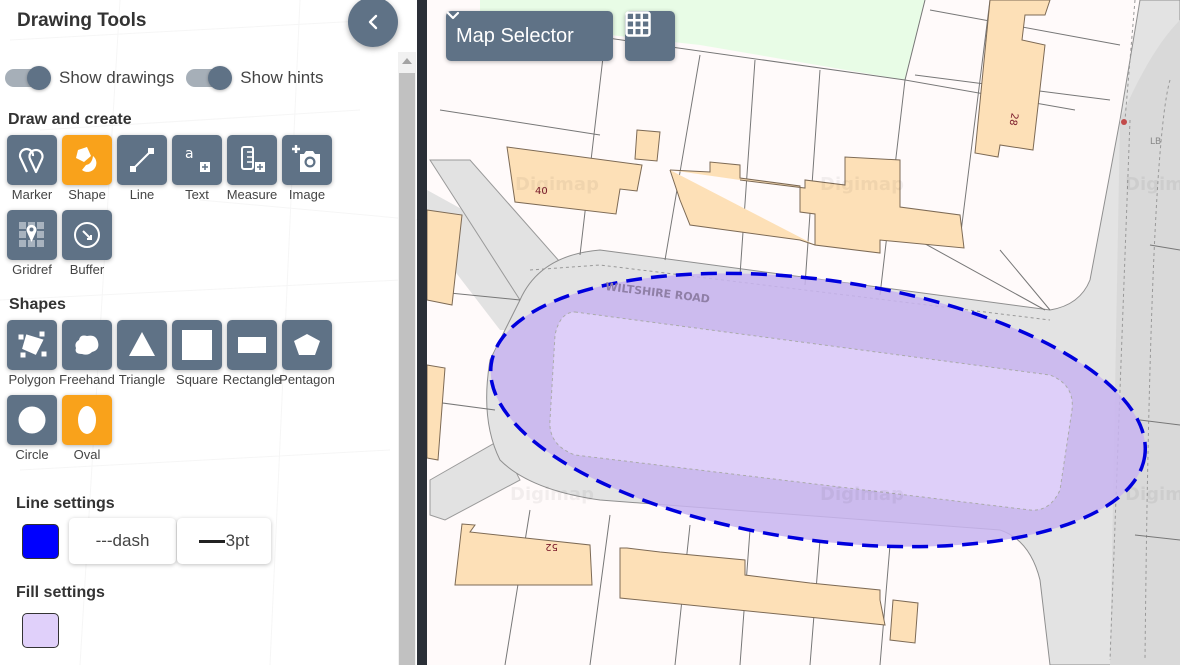 The height and width of the screenshot is (665, 1180). Describe the element at coordinates (189, 154) in the screenshot. I see `svg-text: a` at that location.